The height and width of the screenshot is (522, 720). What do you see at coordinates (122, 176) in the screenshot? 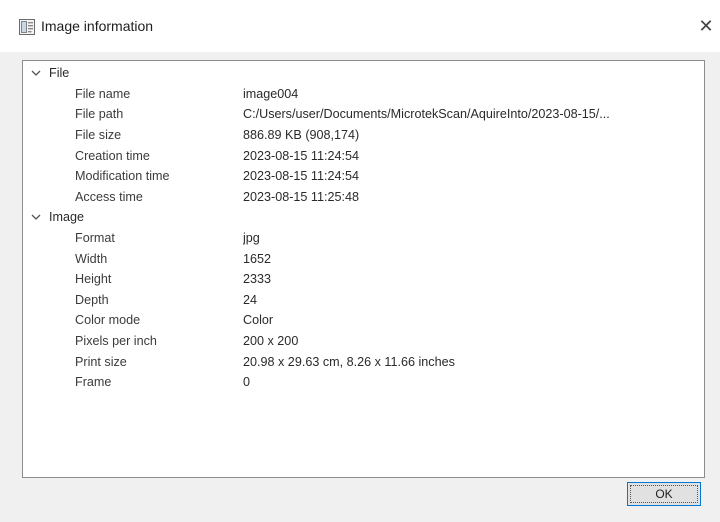
I see `property-name: Modification time` at bounding box center [122, 176].